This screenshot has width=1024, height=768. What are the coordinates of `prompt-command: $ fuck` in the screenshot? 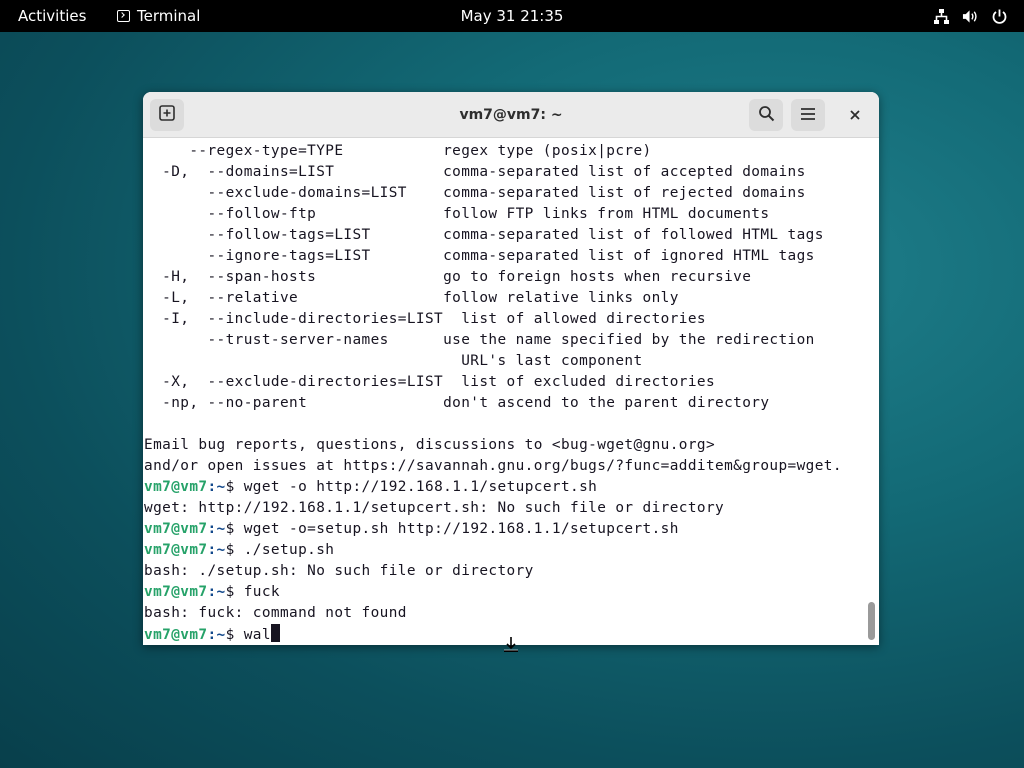 It's located at (252, 592).